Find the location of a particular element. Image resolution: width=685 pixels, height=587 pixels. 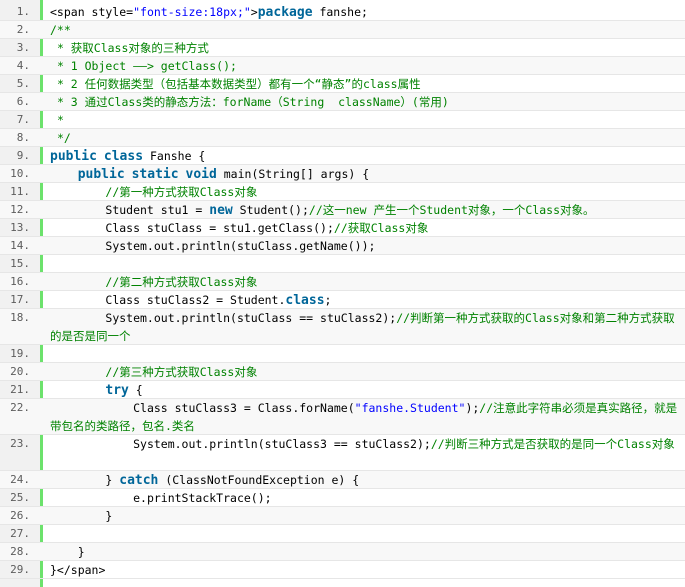

line-number: 15. is located at coordinates (20, 263).